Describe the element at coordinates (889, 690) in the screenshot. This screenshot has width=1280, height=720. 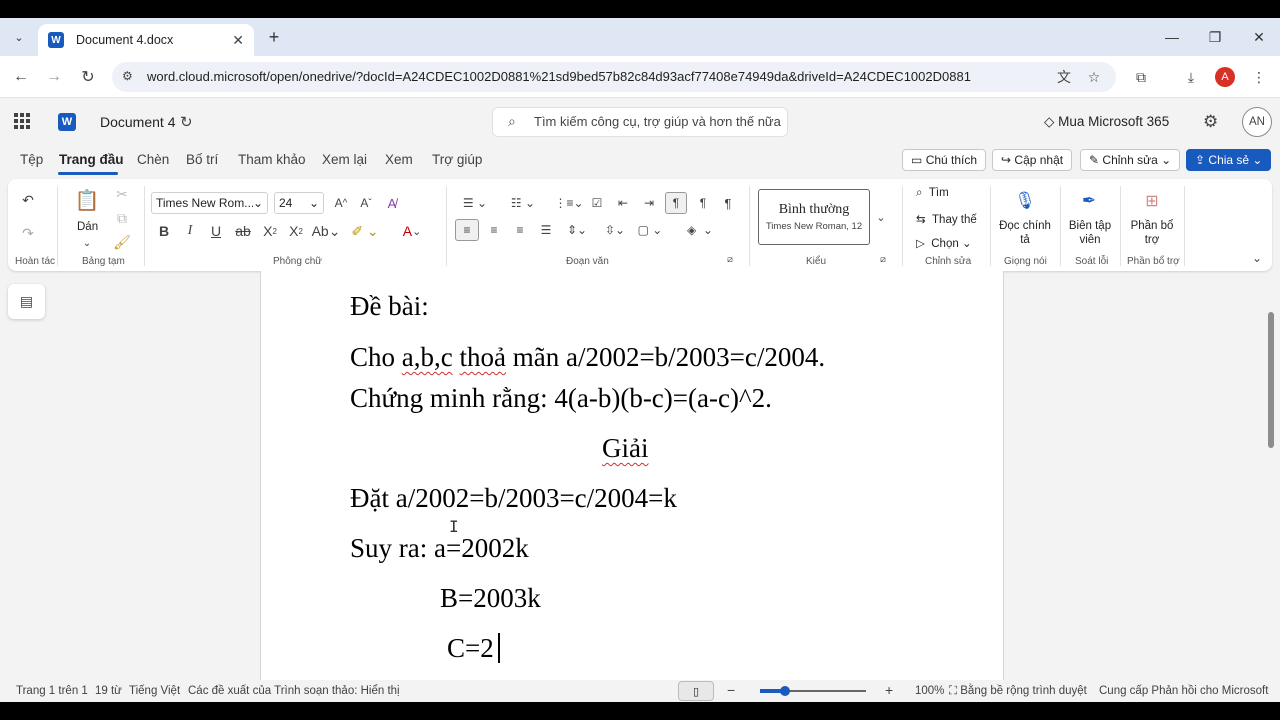
I see `zoom-in-icon: +` at that location.